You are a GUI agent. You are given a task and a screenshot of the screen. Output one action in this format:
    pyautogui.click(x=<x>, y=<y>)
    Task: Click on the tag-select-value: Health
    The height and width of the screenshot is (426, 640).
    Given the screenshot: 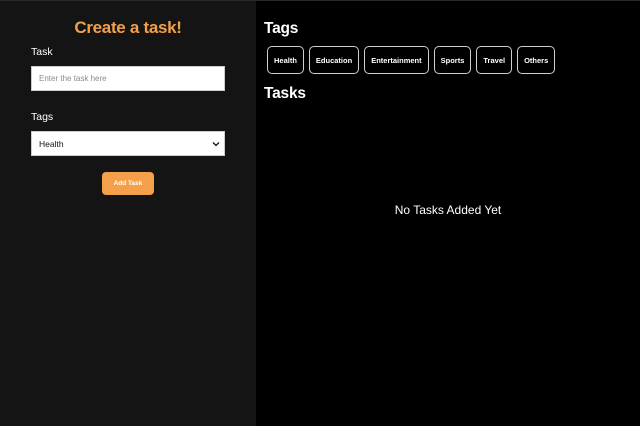 What is the action you would take?
    pyautogui.click(x=51, y=143)
    